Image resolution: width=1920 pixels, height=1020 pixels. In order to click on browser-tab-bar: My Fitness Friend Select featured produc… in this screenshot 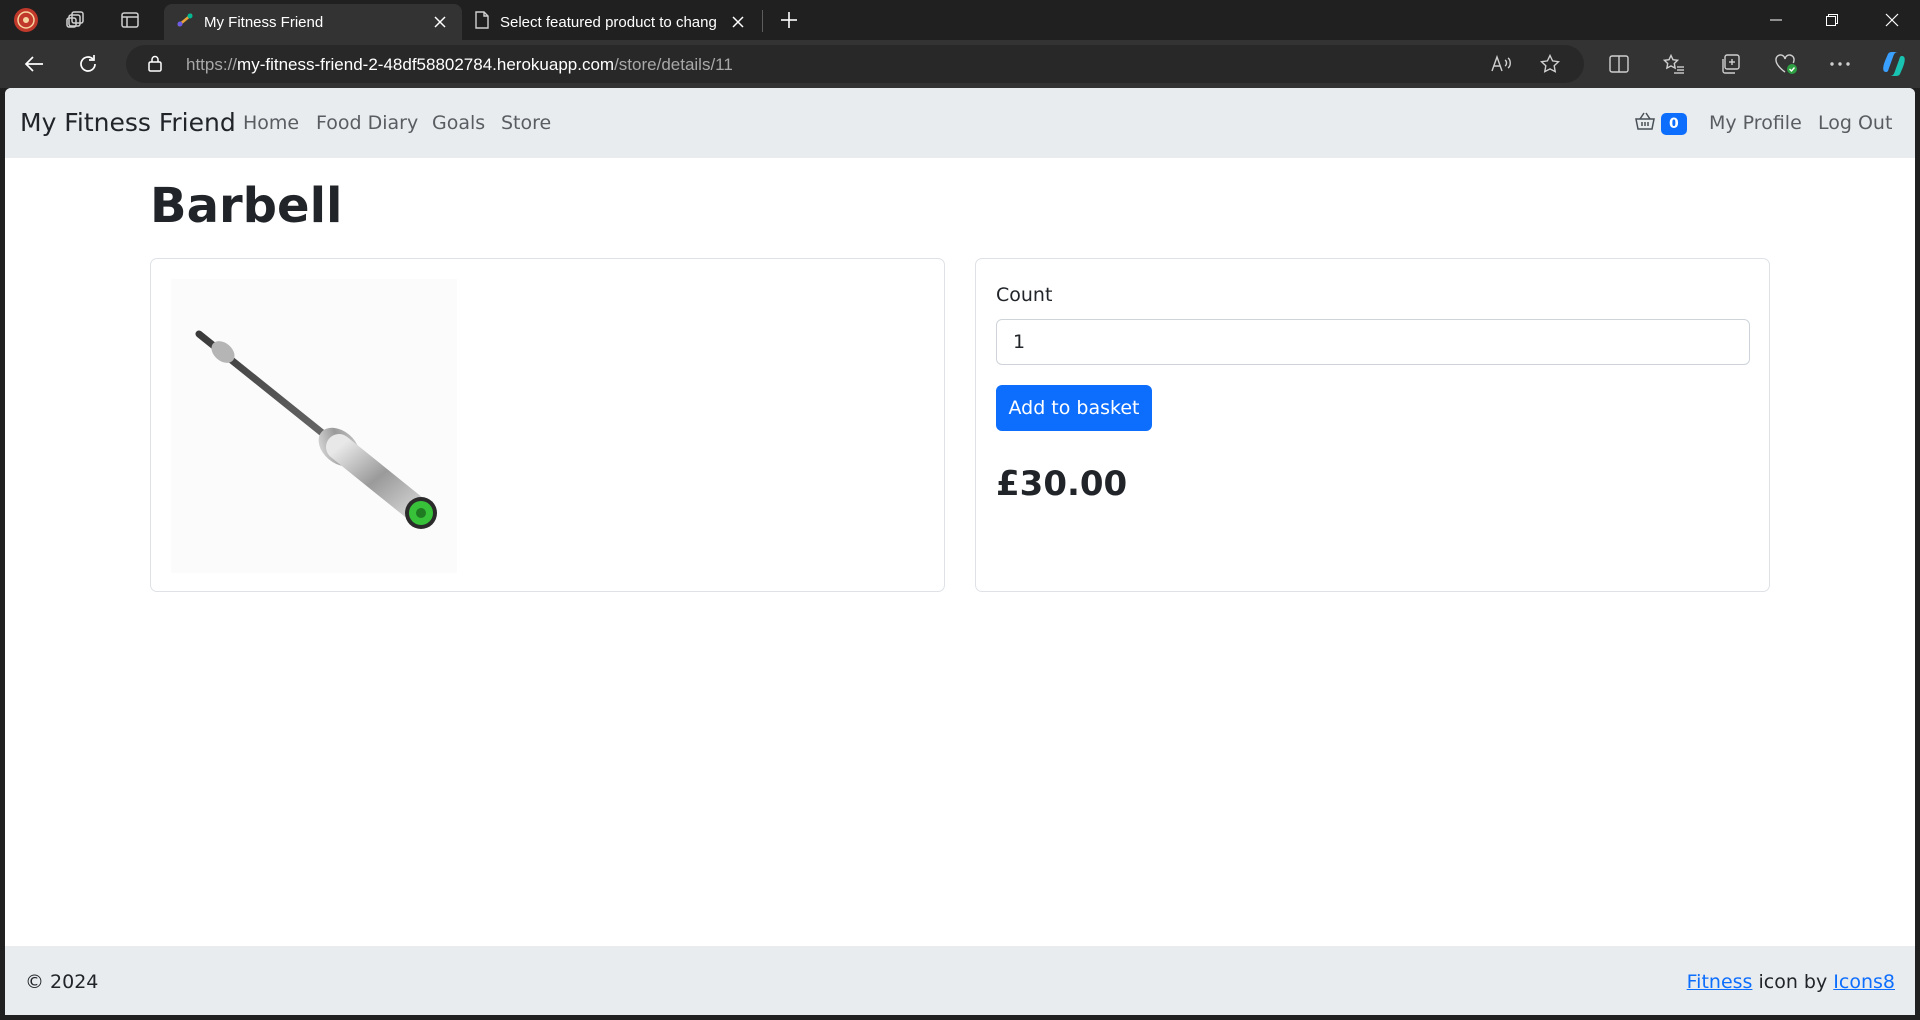, I will do `click(960, 20)`.